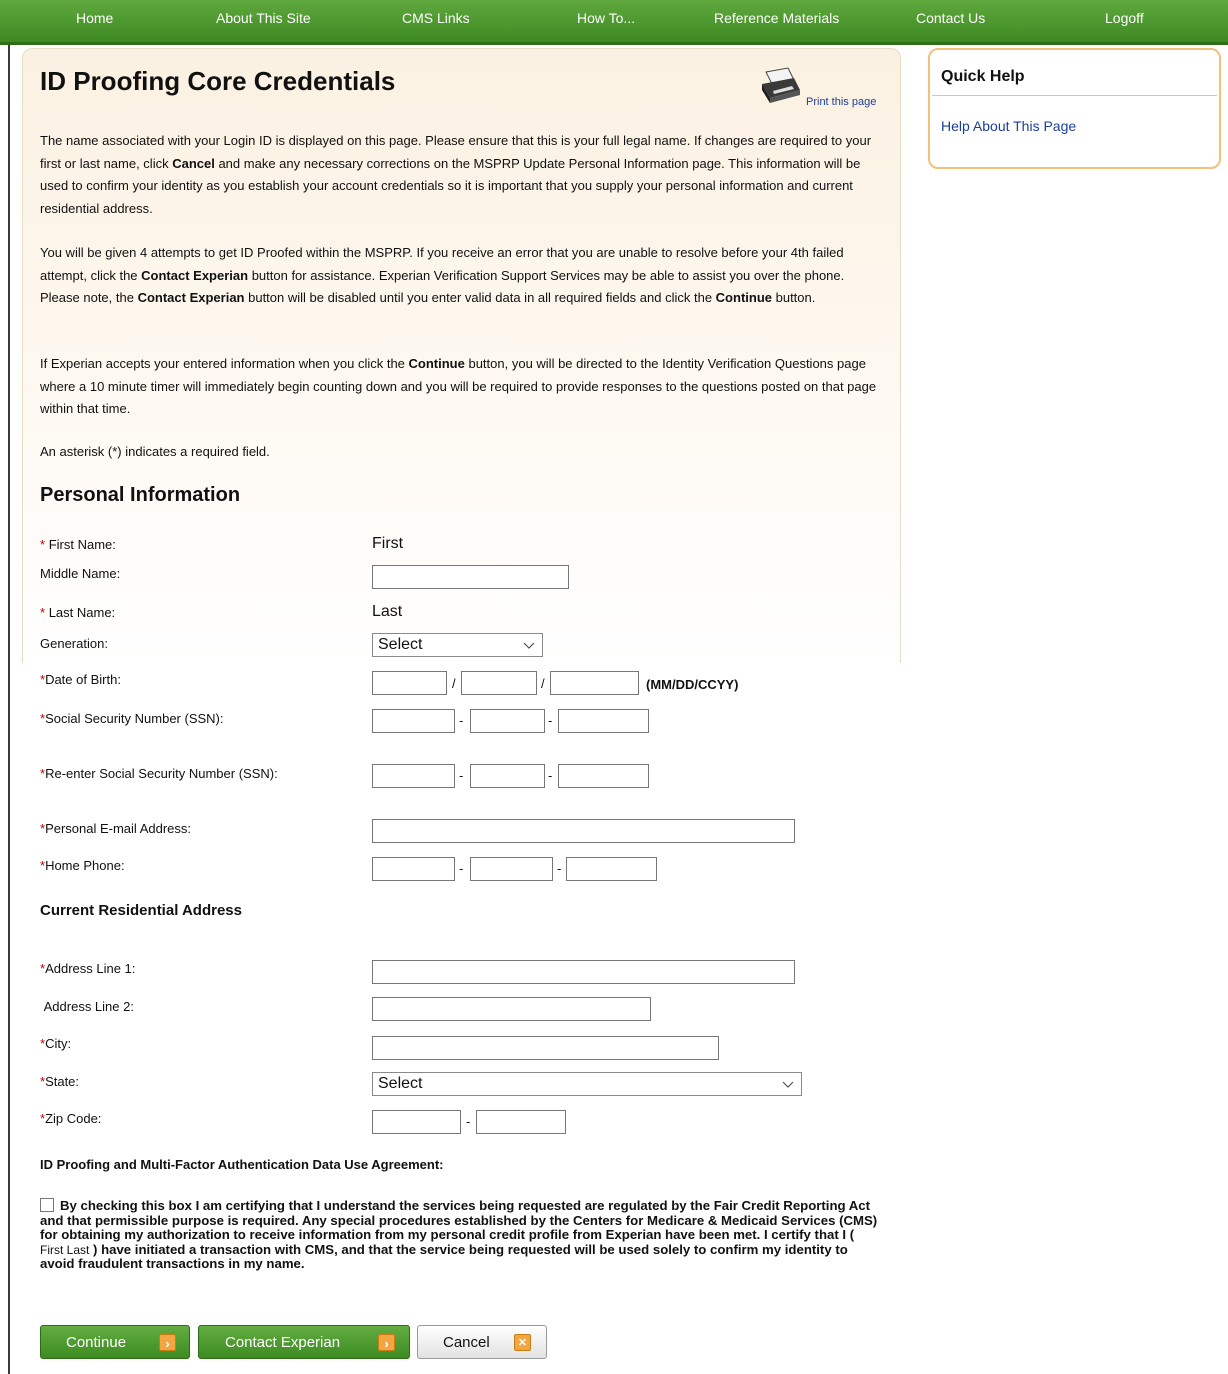  I want to click on continue-button-label: Continue, so click(96, 1342).